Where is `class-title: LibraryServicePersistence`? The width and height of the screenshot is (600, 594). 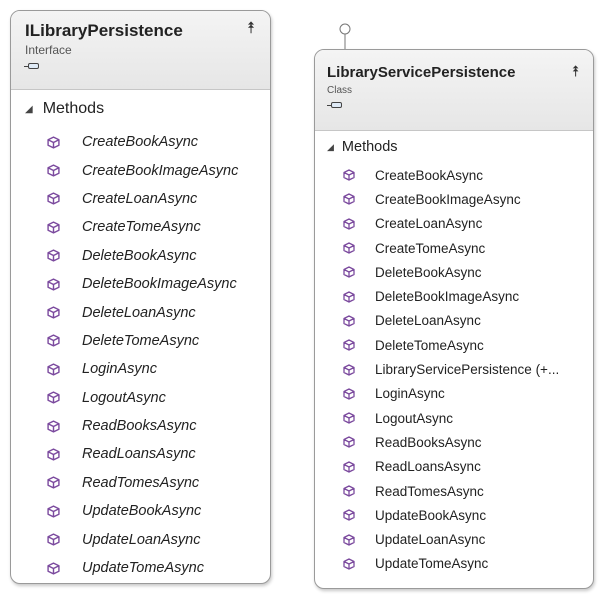
class-title: LibraryServicePersistence is located at coordinates (421, 72).